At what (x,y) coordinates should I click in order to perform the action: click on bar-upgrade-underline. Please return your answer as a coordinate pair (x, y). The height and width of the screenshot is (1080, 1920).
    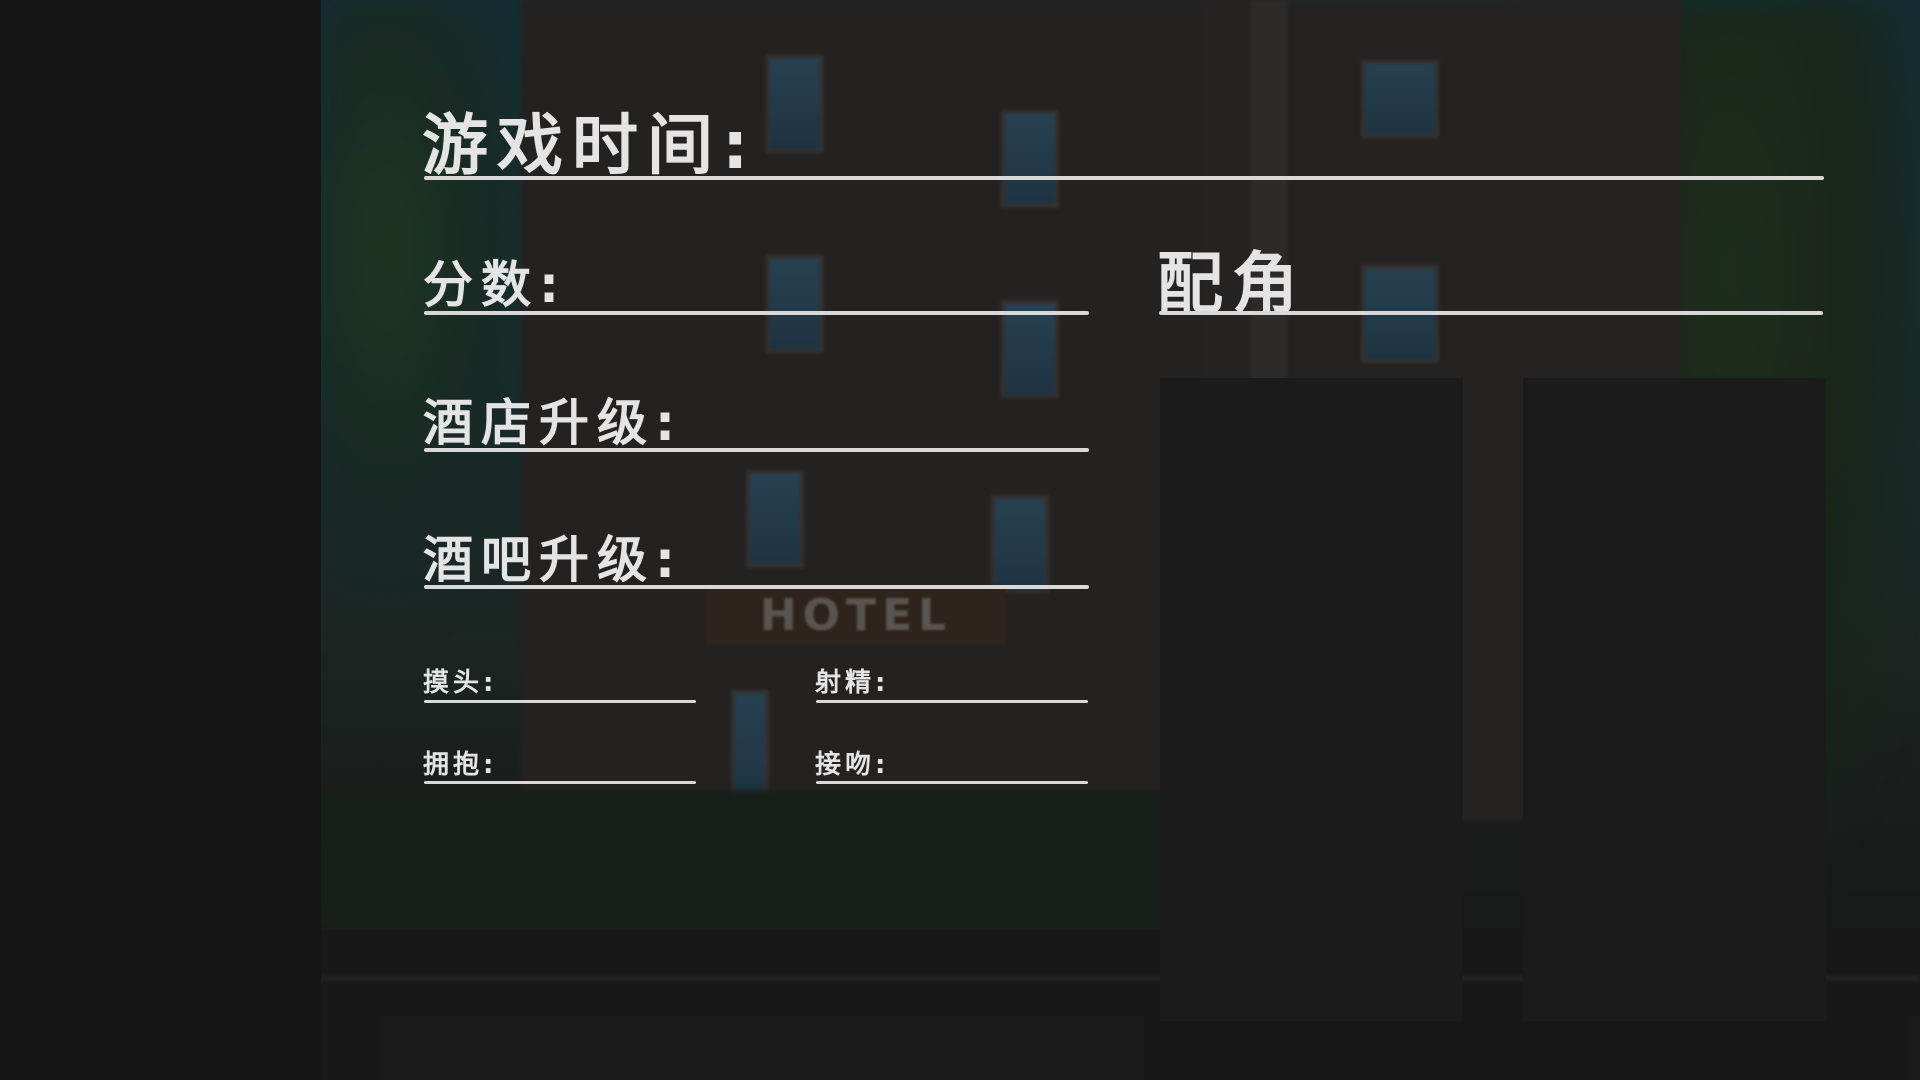
    Looking at the image, I should click on (756, 587).